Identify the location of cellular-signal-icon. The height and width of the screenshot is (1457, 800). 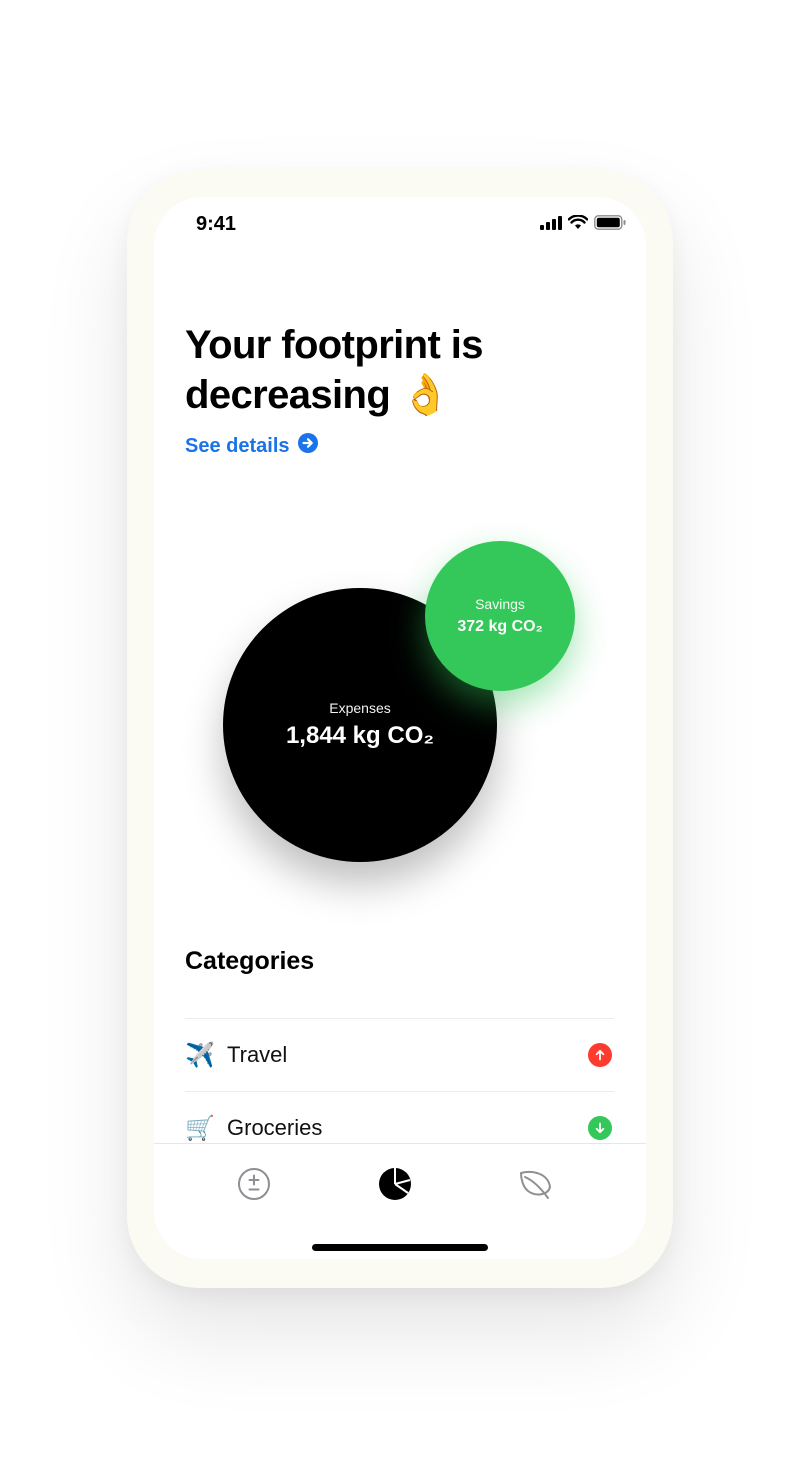
(551, 225).